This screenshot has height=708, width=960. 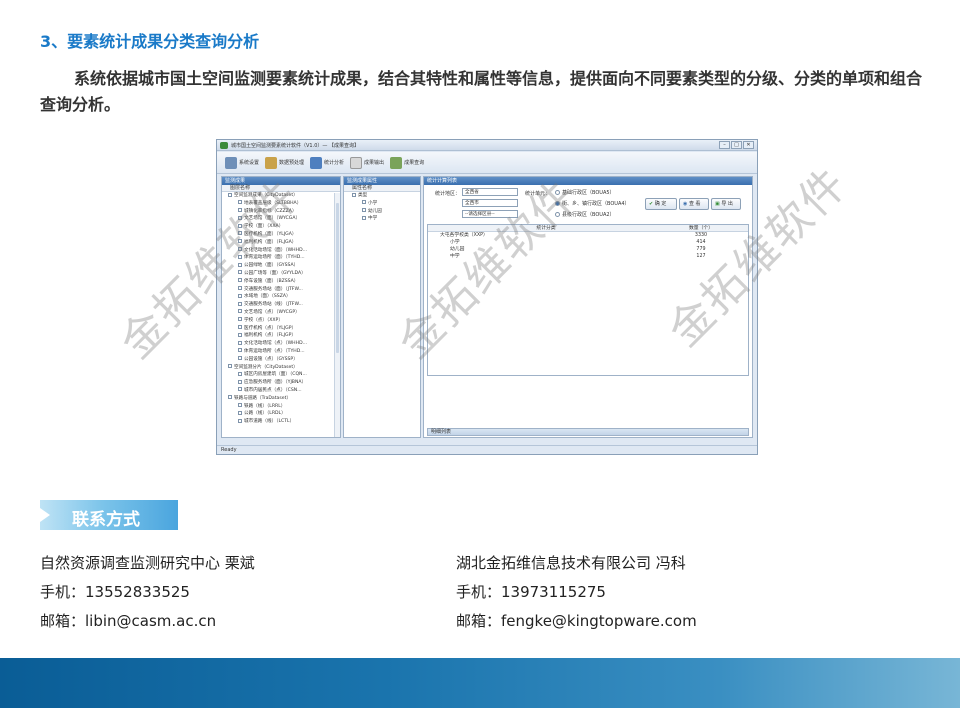 What do you see at coordinates (284, 219) in the screenshot?
I see `layer-row: 文艺场馆（面）（WYCGA）` at bounding box center [284, 219].